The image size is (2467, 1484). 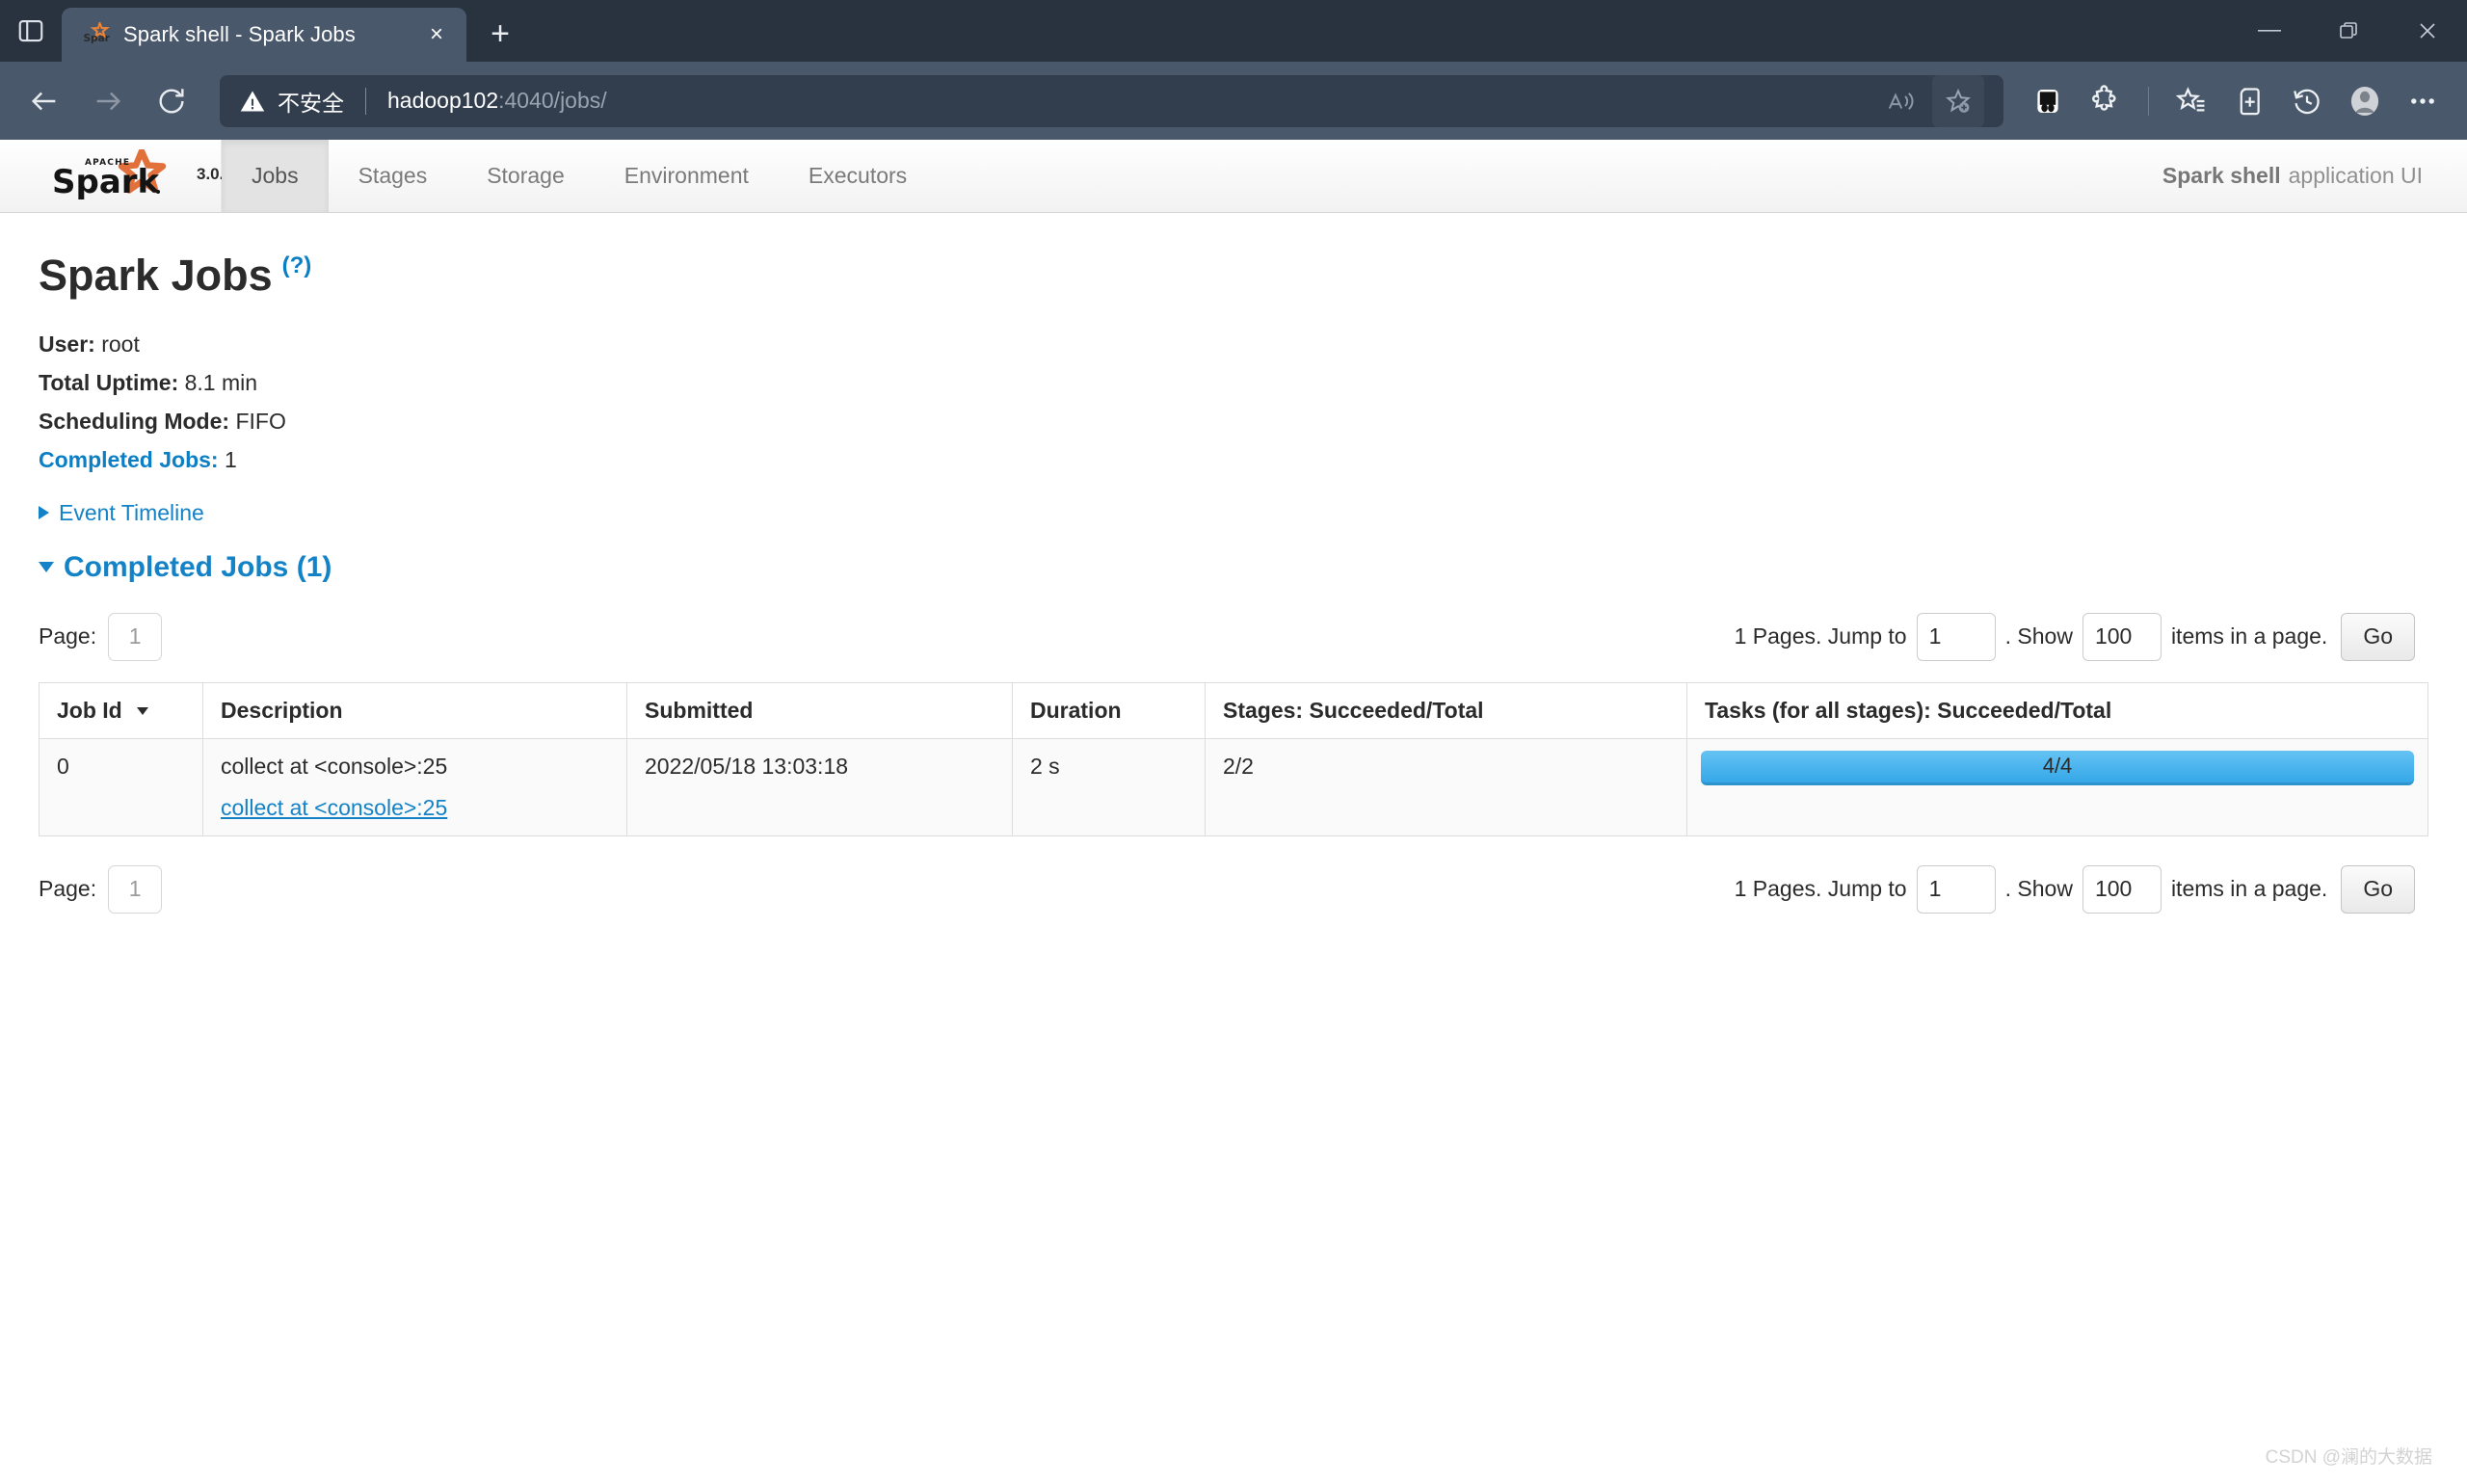 I want to click on new-tab-button: +, so click(x=500, y=34).